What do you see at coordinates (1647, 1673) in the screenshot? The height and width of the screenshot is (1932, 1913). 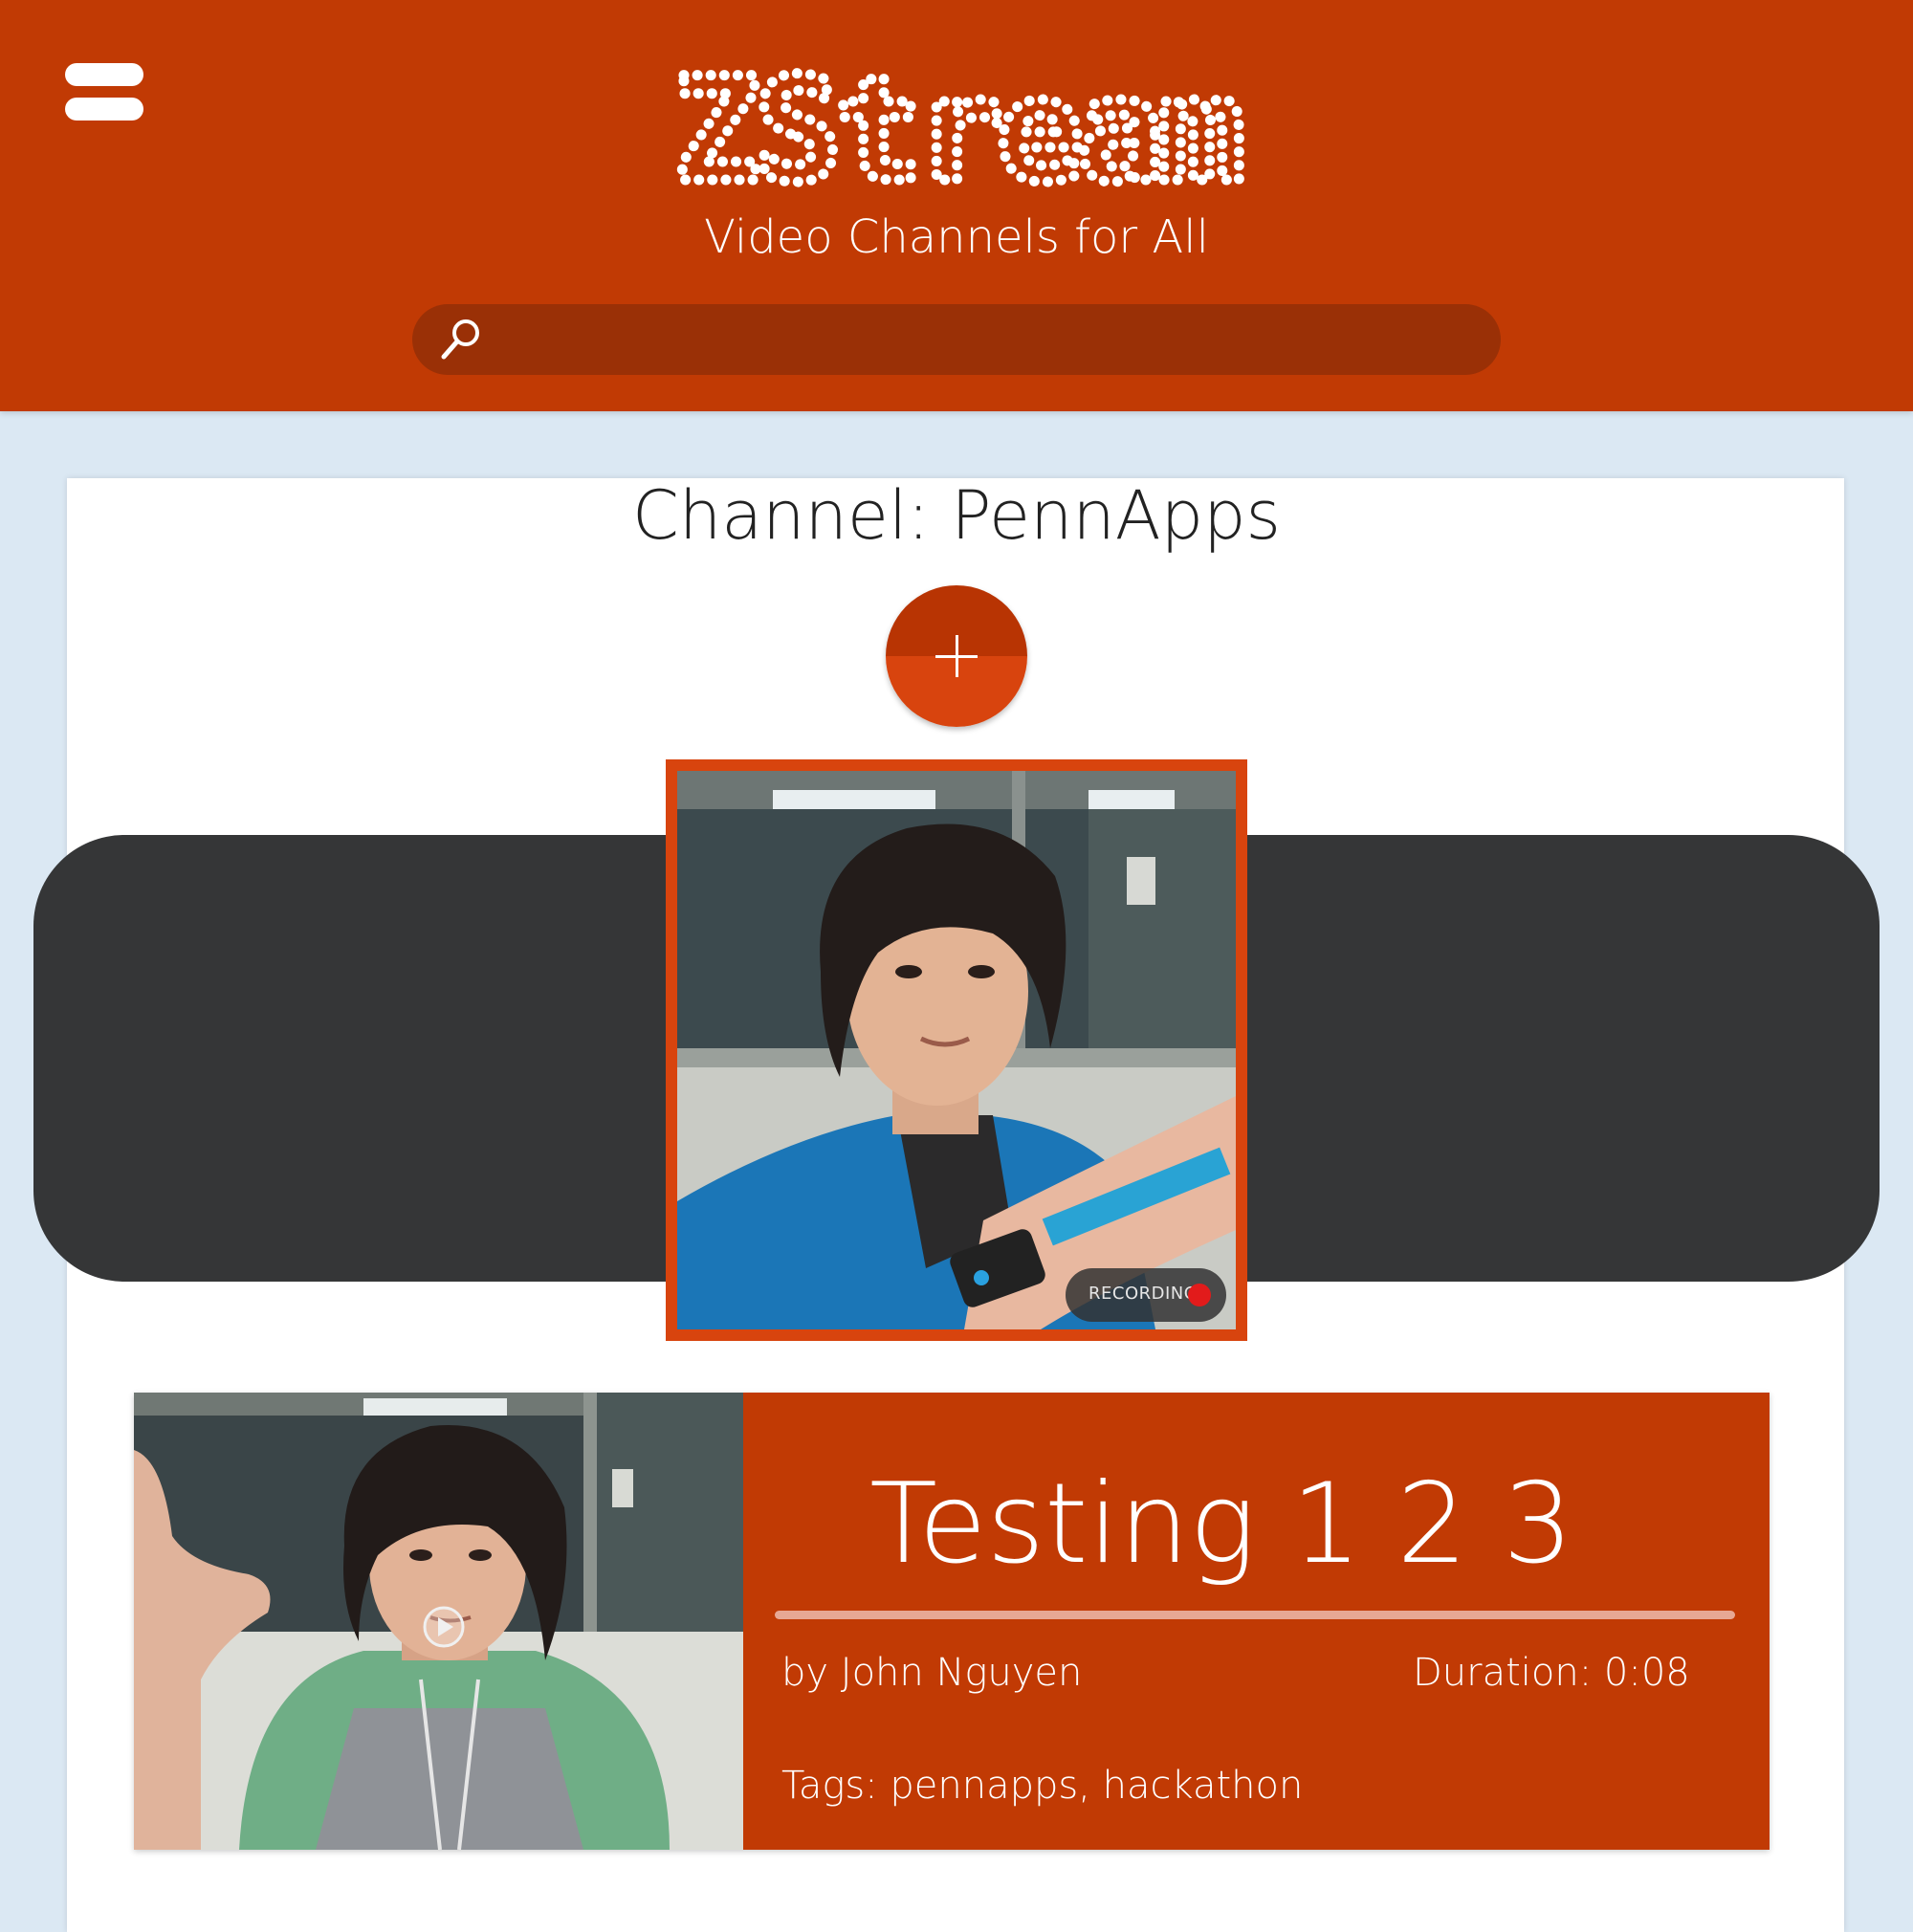 I see `duration-value: 0:08` at bounding box center [1647, 1673].